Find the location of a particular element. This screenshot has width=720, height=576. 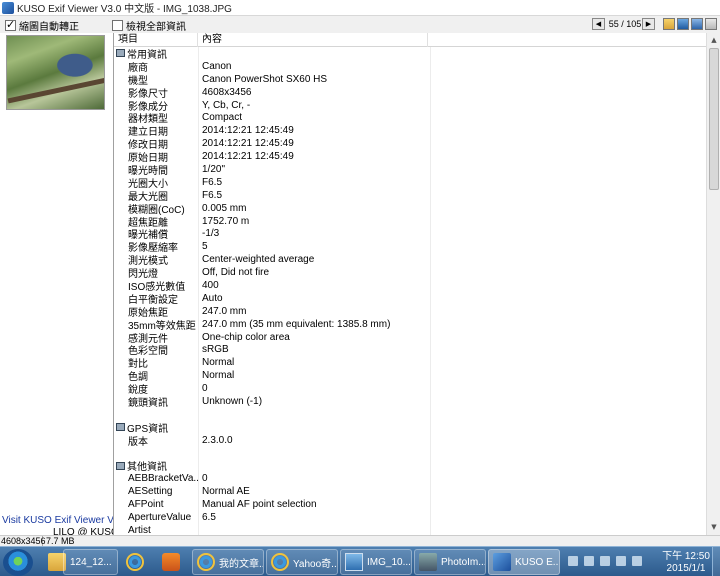

row-value: Auto is located at coordinates (212, 298).